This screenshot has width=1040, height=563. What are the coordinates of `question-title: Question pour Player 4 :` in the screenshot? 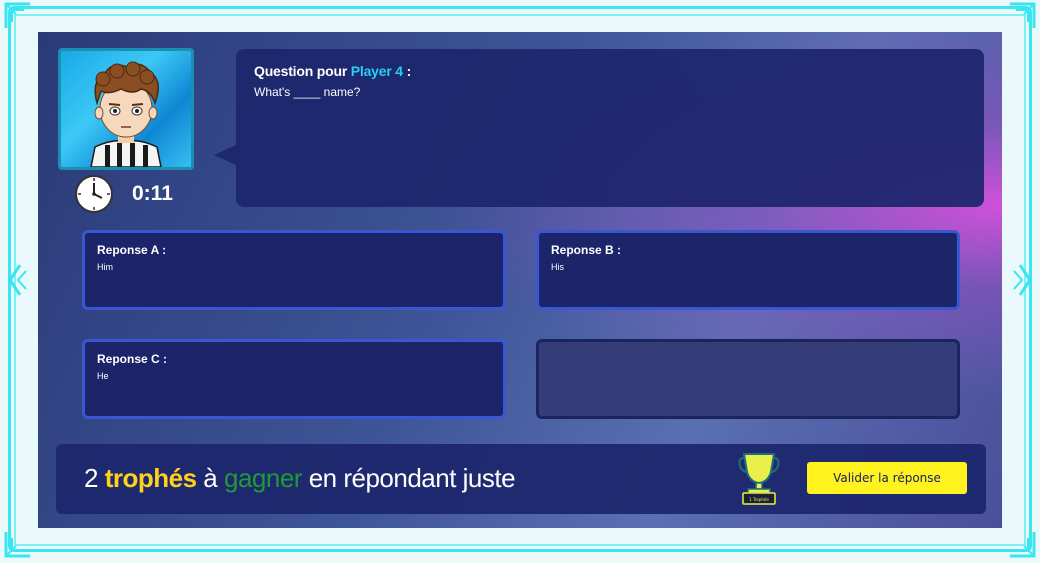 It's located at (610, 71).